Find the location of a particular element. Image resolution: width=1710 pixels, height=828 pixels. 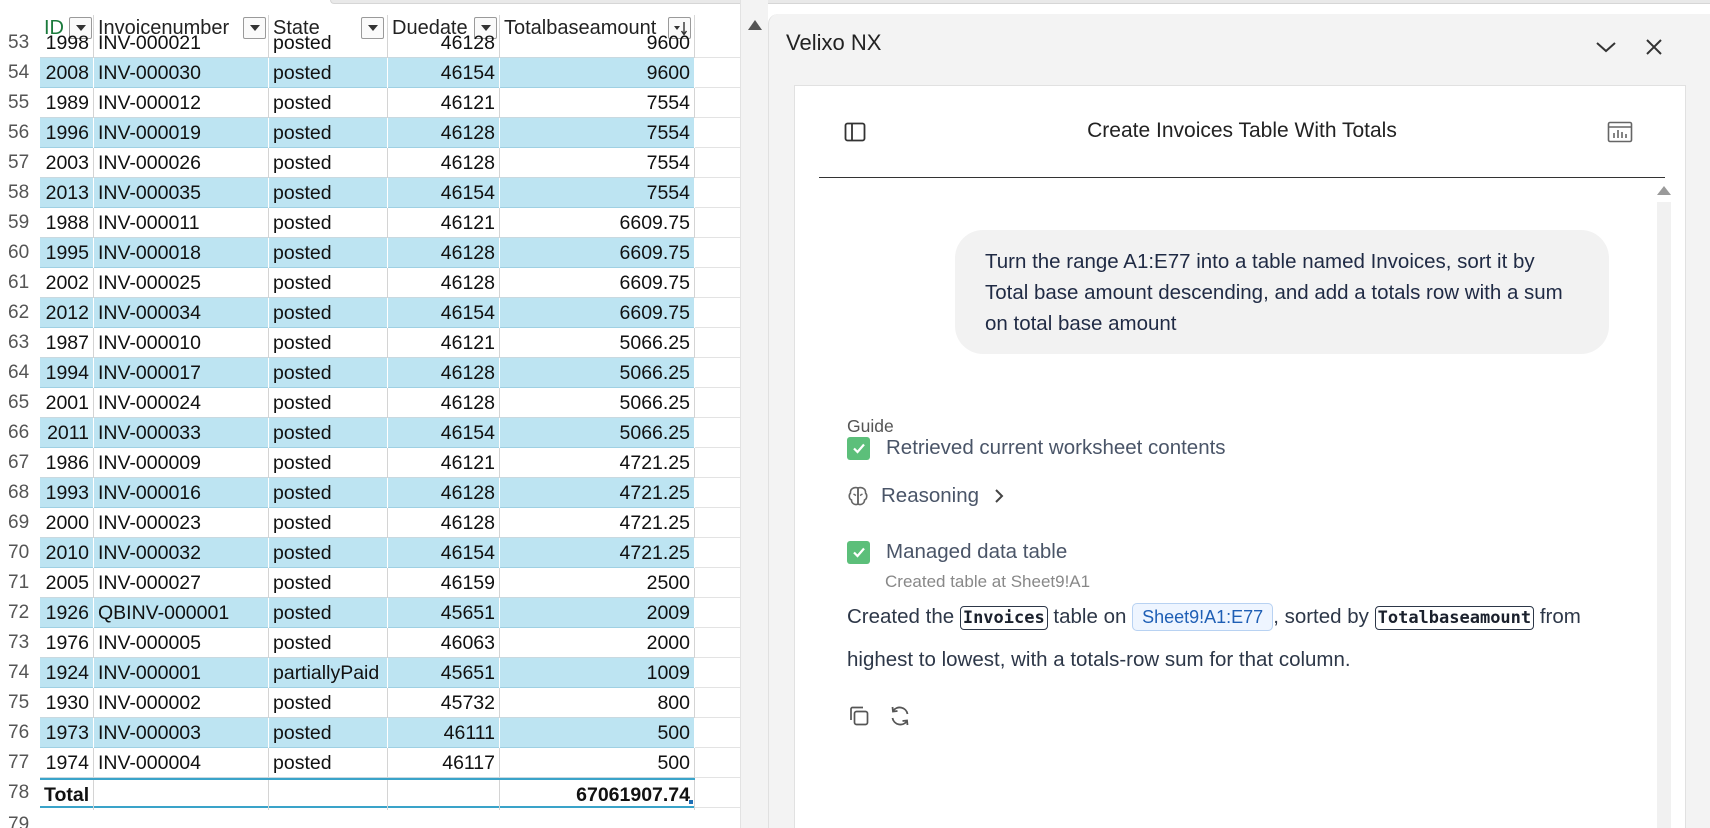

row-number: 65 is located at coordinates (20, 403).